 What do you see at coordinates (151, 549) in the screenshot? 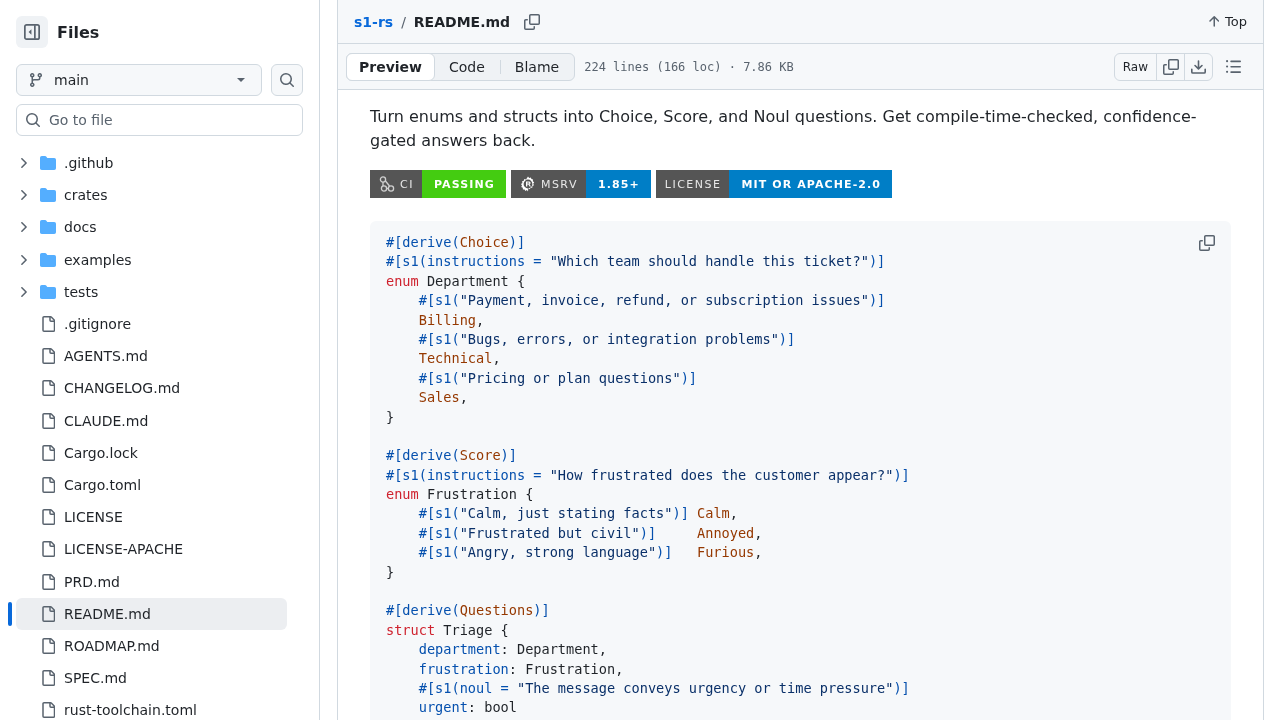
I see `file-item: LICENSE-APACHE` at bounding box center [151, 549].